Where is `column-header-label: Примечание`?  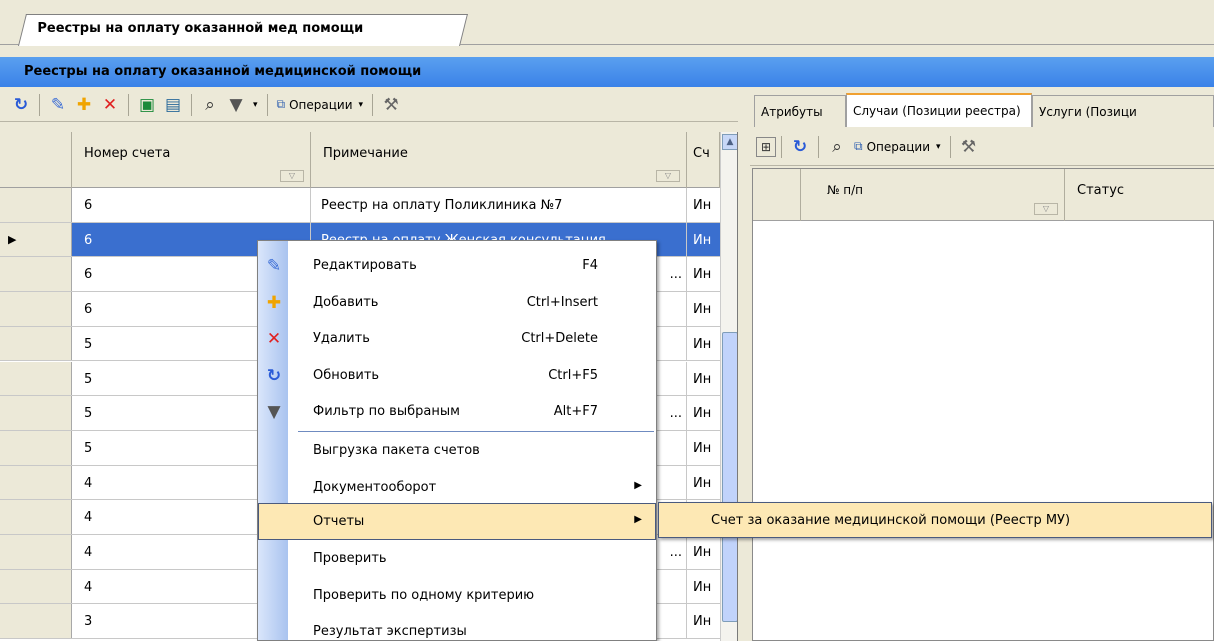 column-header-label: Примечание is located at coordinates (365, 153).